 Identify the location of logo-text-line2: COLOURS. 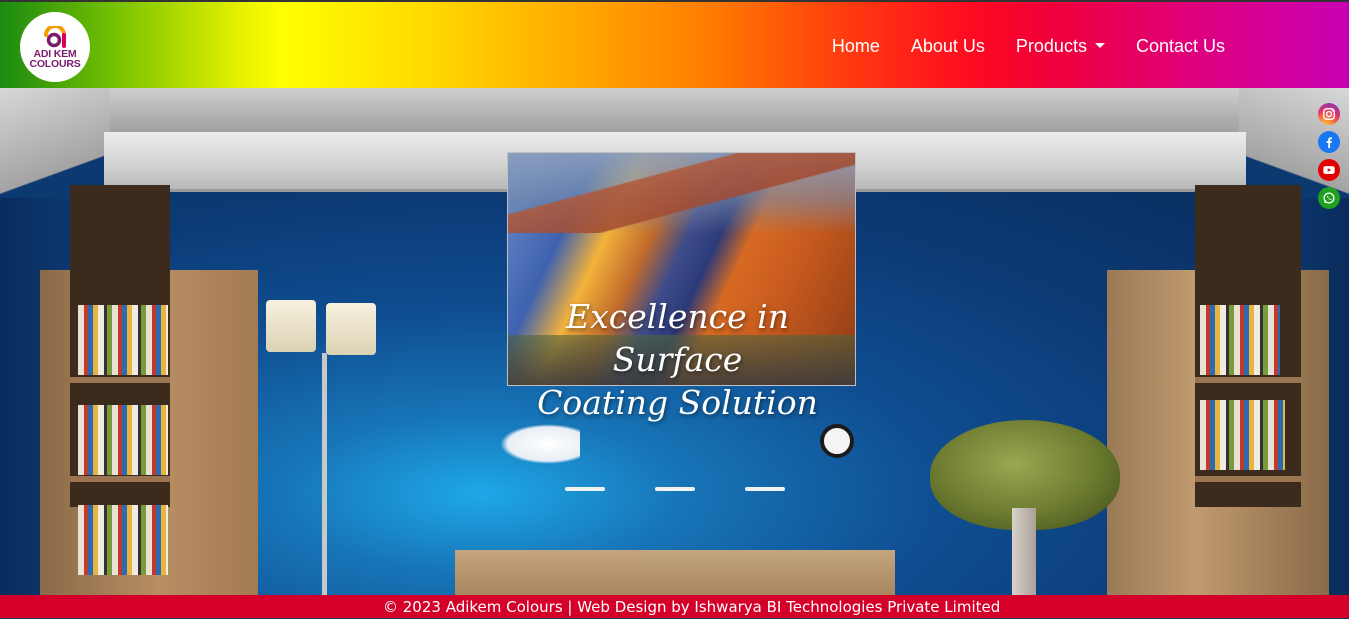
(55, 63).